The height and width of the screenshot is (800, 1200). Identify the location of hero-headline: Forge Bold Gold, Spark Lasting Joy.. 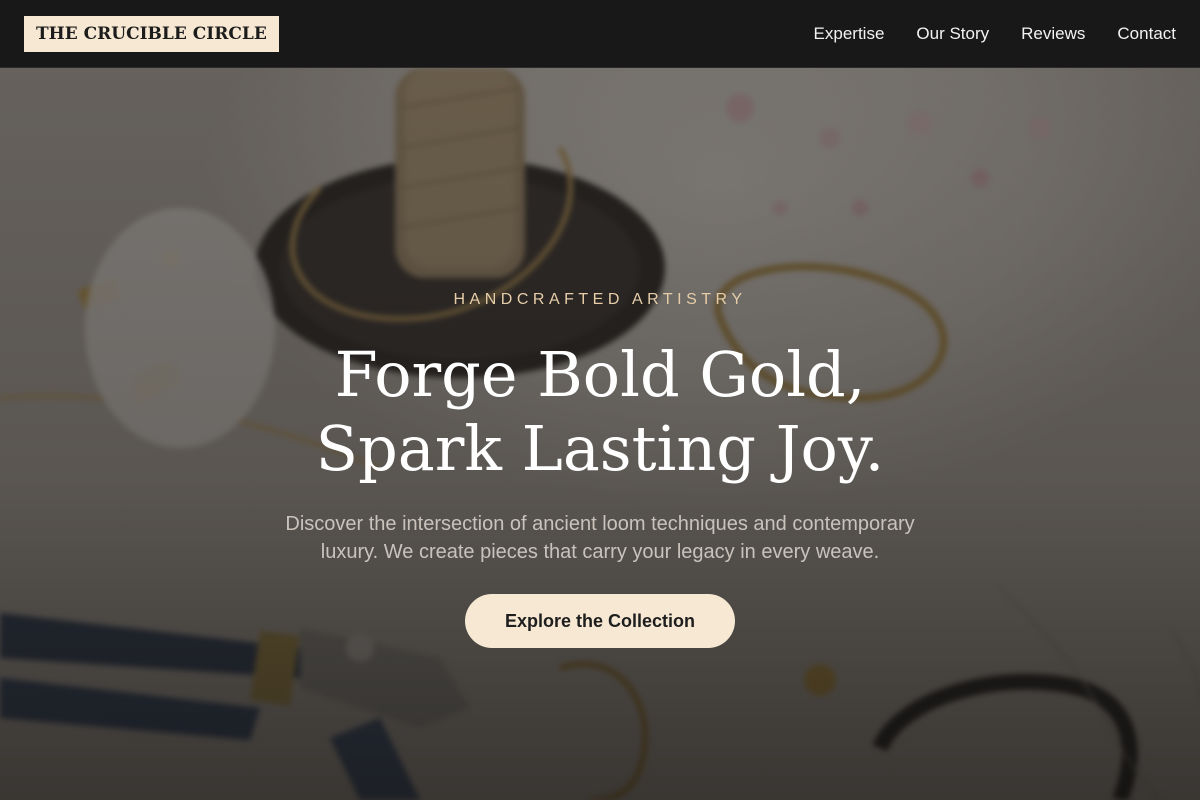
(600, 412).